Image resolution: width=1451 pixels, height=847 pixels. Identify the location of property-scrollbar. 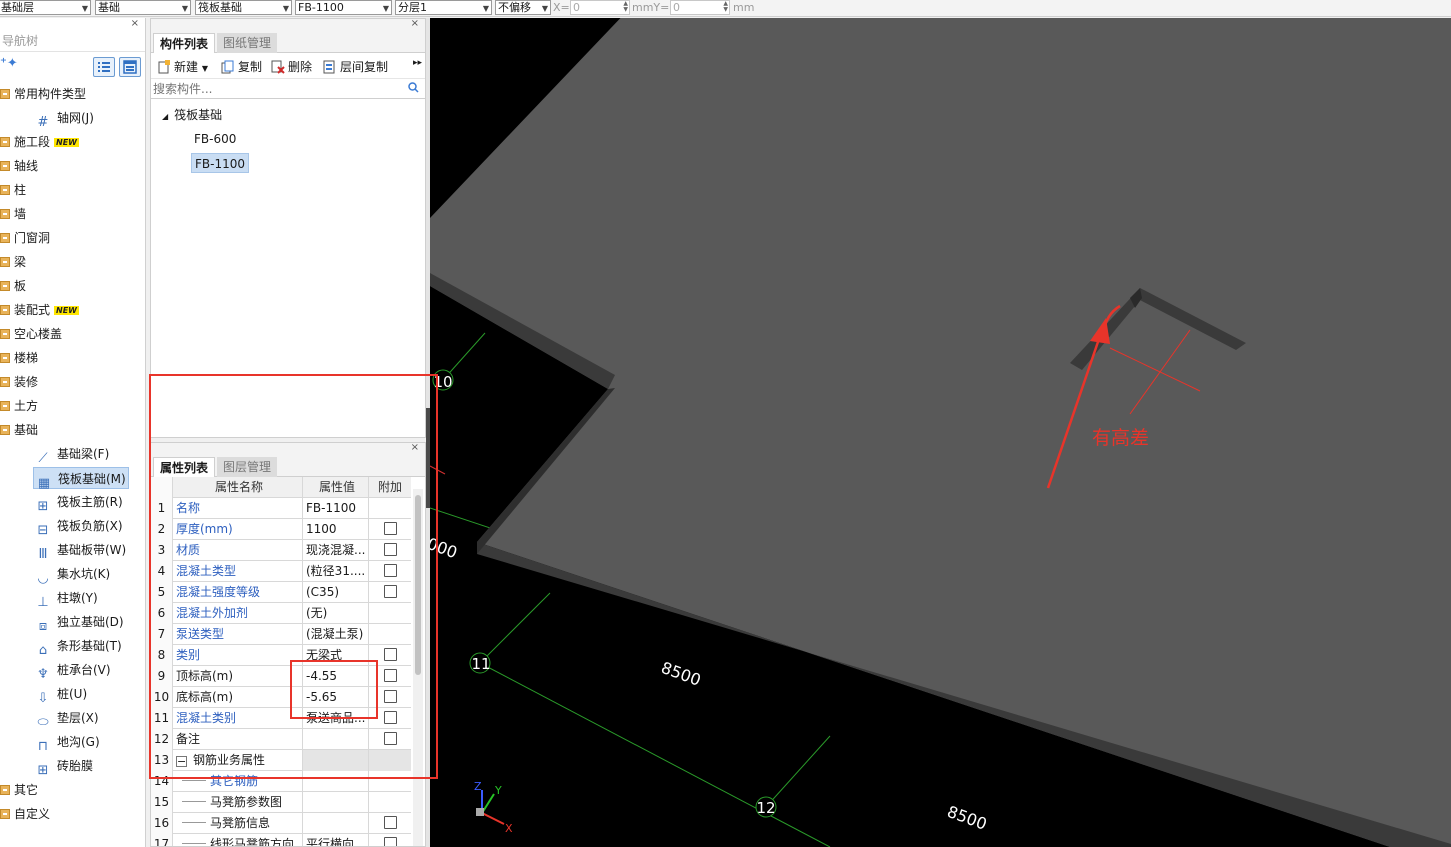
(418, 667).